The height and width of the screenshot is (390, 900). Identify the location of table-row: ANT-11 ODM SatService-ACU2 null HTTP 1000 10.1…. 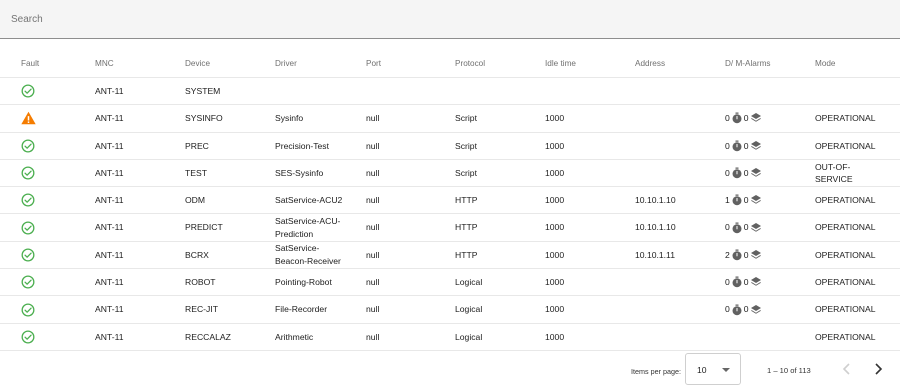
(450, 201).